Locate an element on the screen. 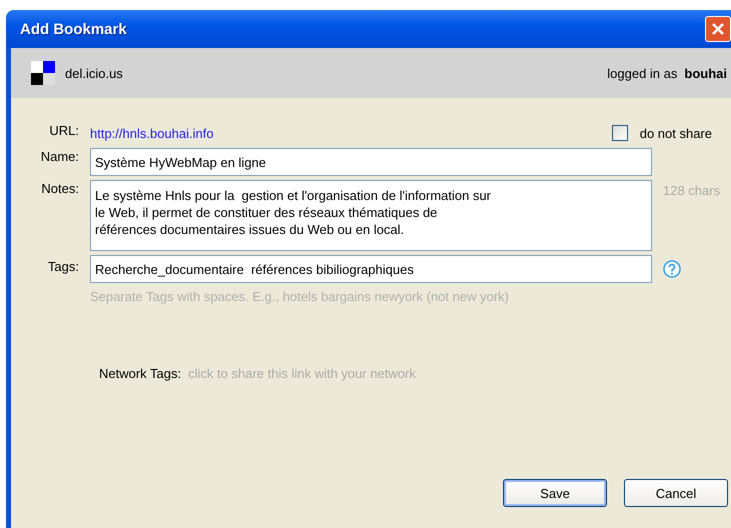  network-tags-label: Network Tags: is located at coordinates (140, 373).